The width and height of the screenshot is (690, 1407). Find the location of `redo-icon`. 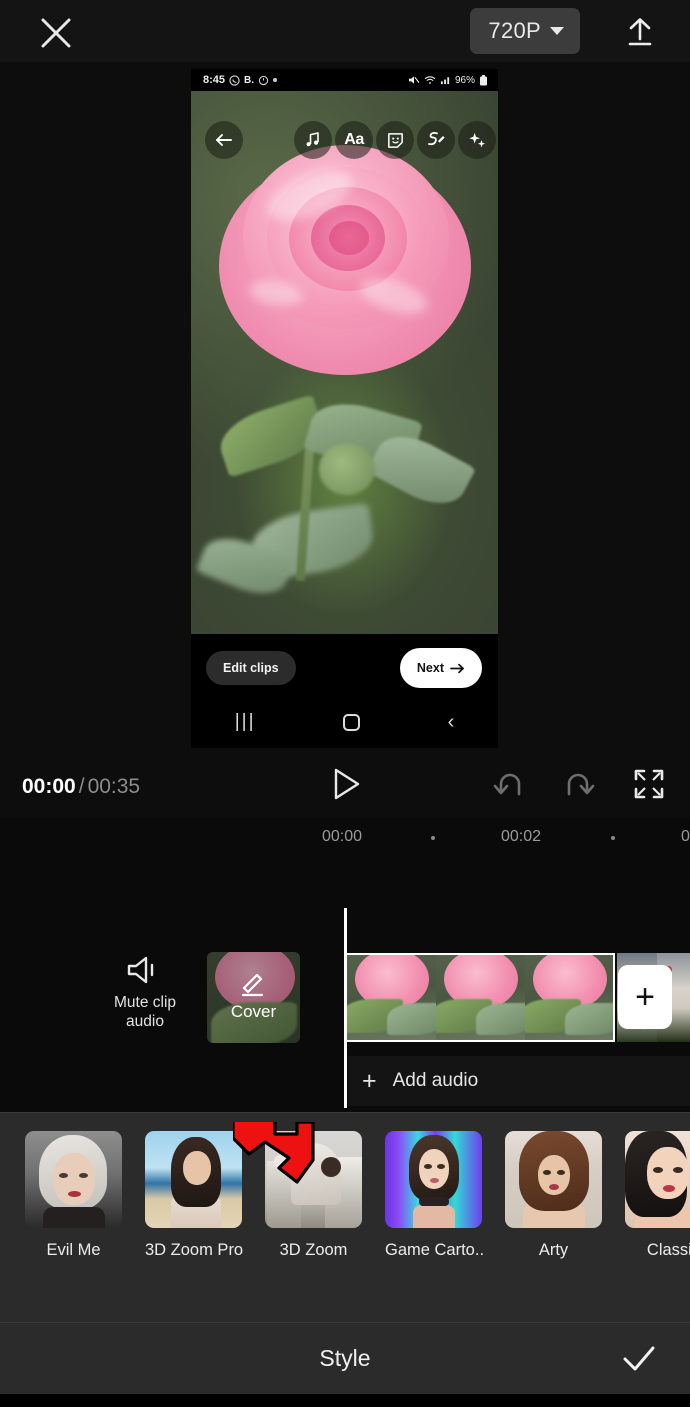

redo-icon is located at coordinates (581, 784).